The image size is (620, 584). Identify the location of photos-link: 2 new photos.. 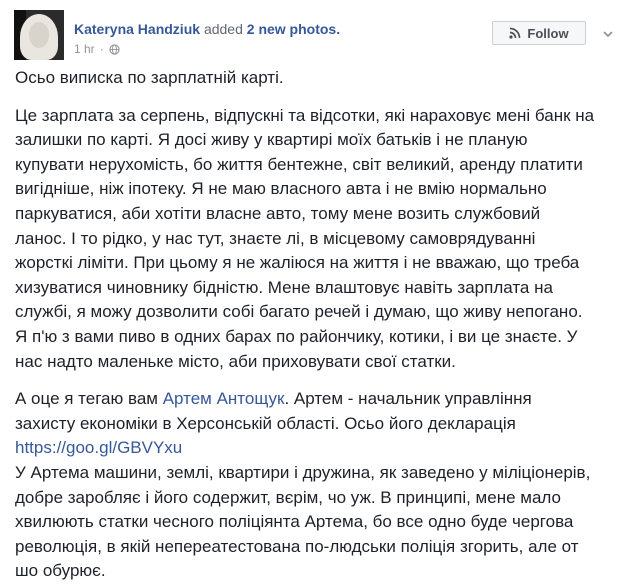
(293, 29).